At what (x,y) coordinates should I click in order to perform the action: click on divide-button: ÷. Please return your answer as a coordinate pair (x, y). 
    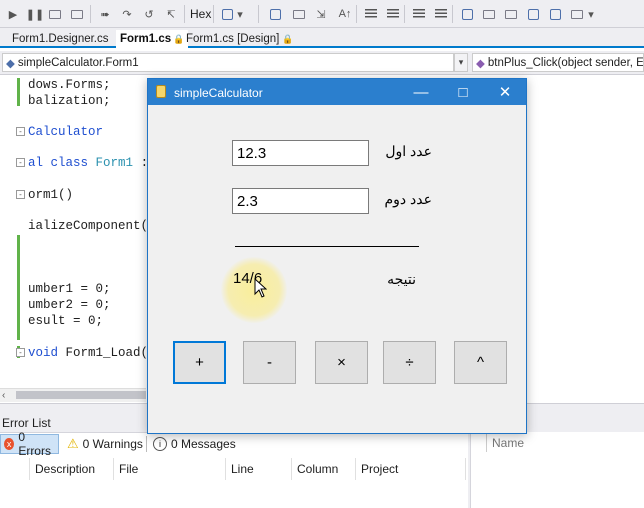
    Looking at the image, I should click on (409, 362).